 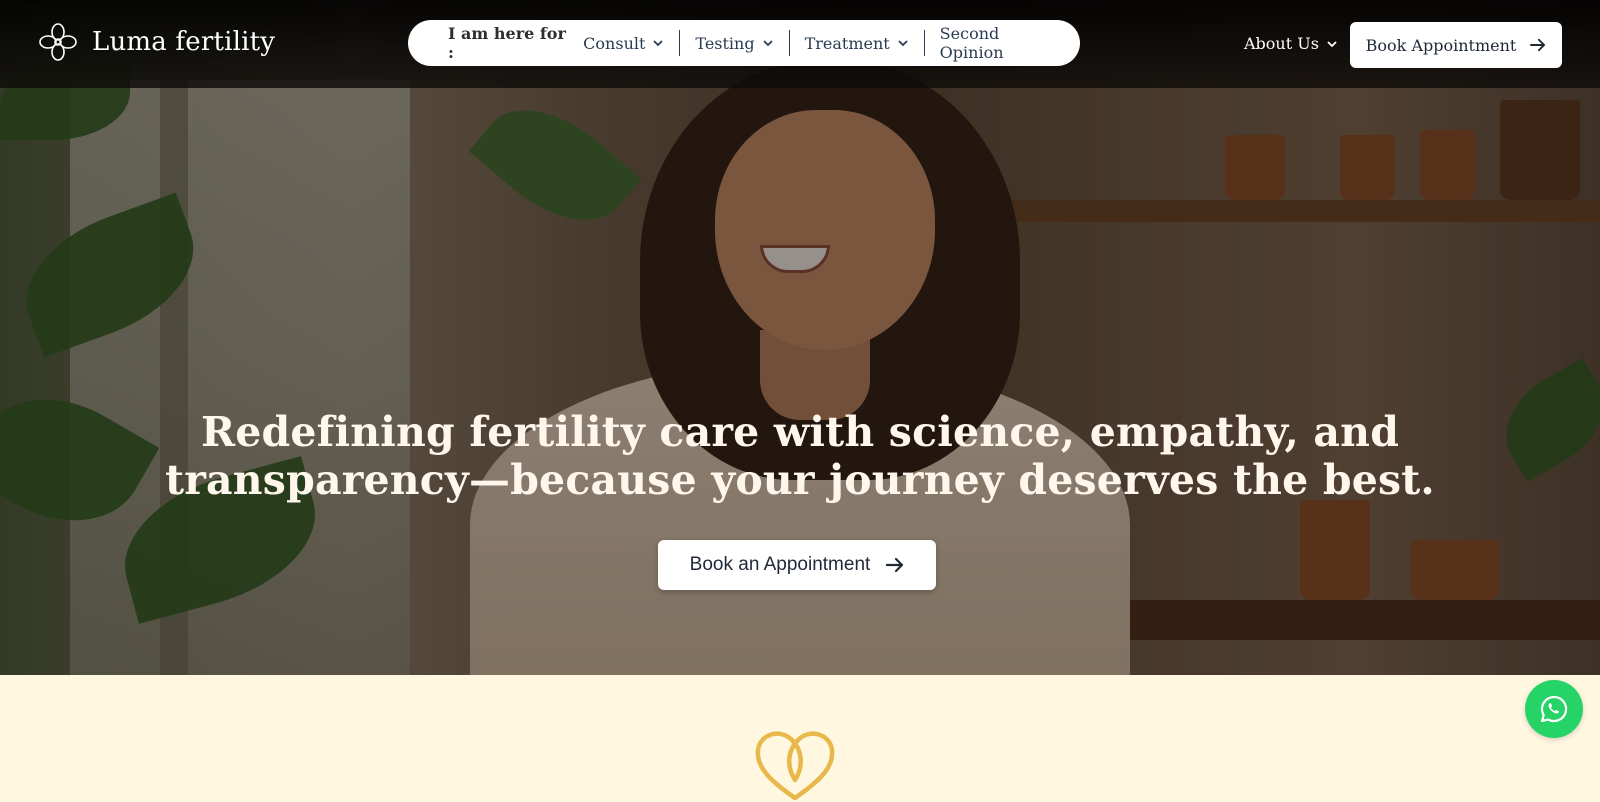 I want to click on book-appointment-button: Book Appointment, so click(x=1456, y=45).